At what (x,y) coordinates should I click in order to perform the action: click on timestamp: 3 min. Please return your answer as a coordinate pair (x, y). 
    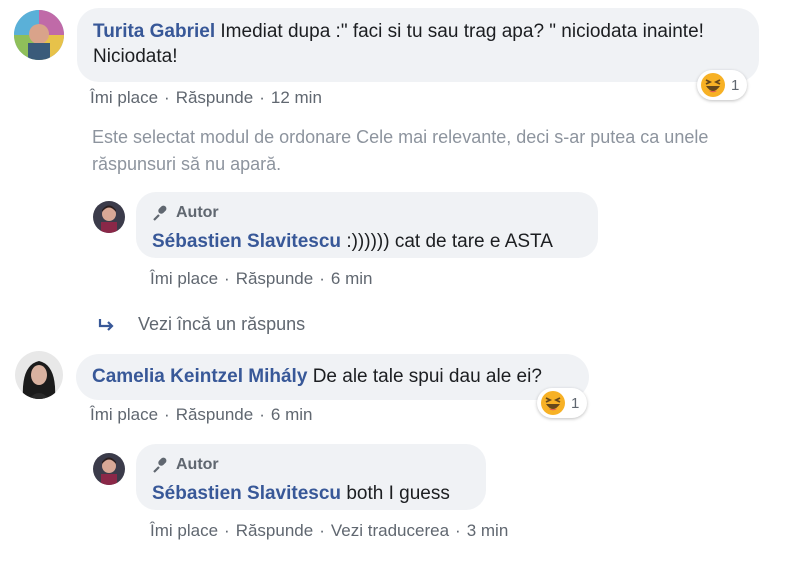
    Looking at the image, I should click on (488, 530).